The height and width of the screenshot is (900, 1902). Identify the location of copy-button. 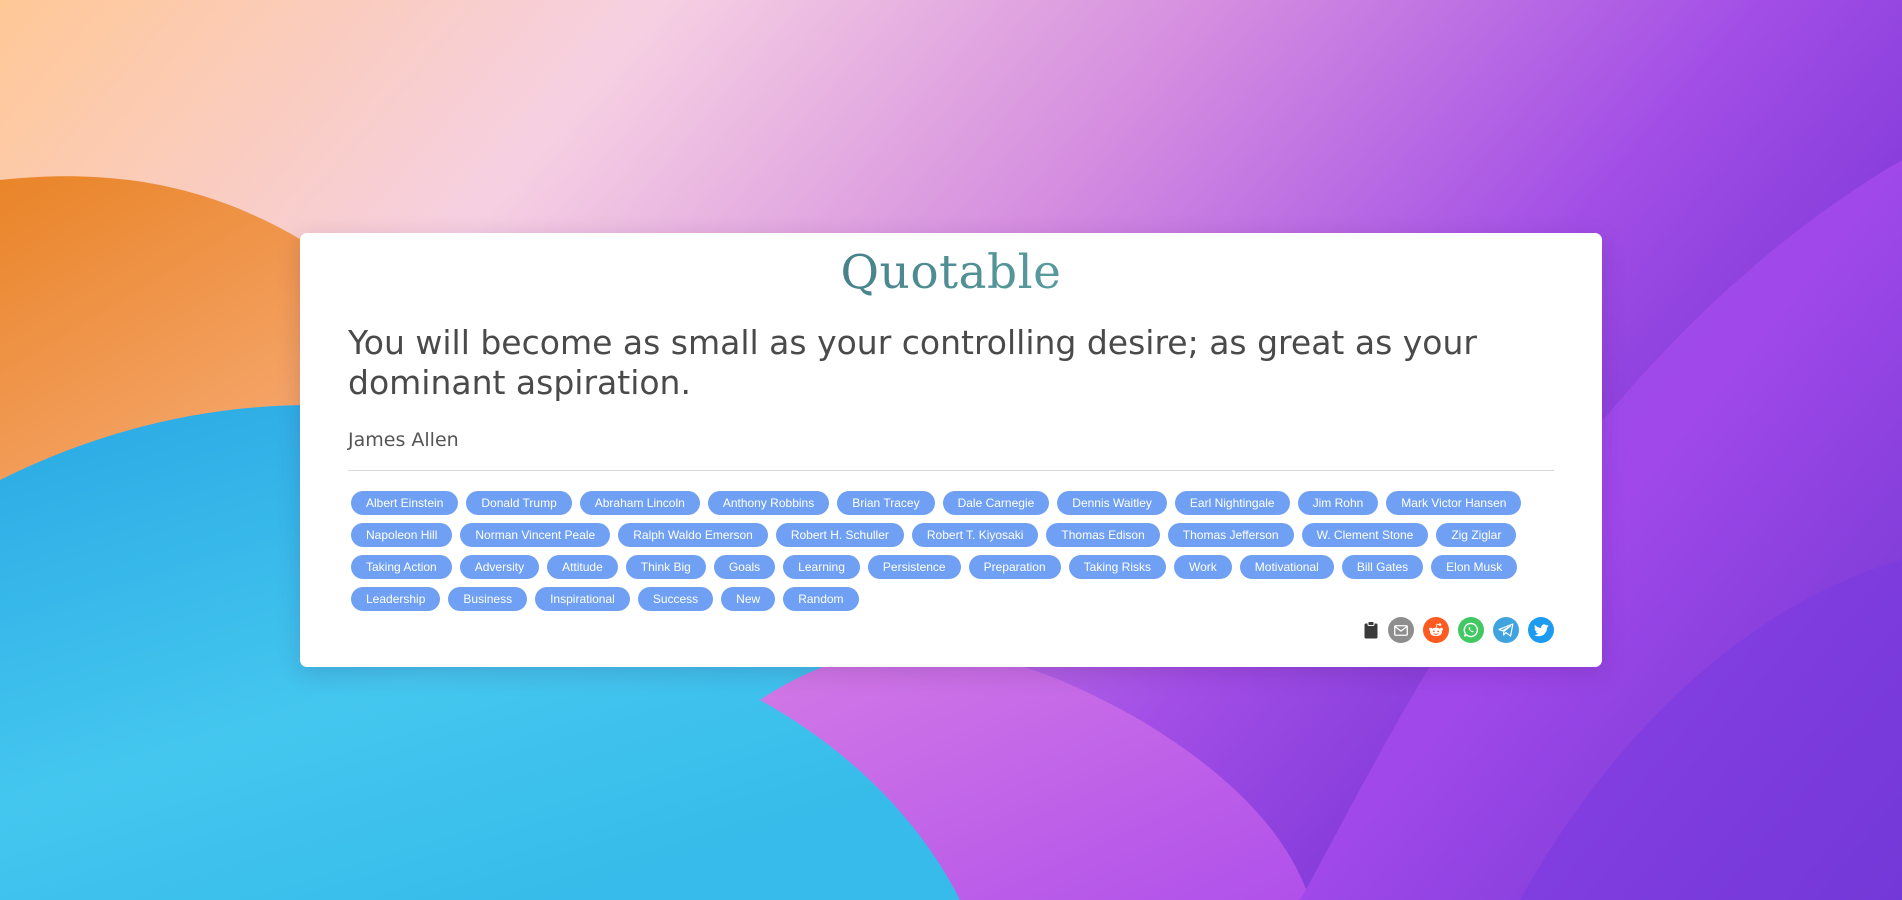
(1371, 630).